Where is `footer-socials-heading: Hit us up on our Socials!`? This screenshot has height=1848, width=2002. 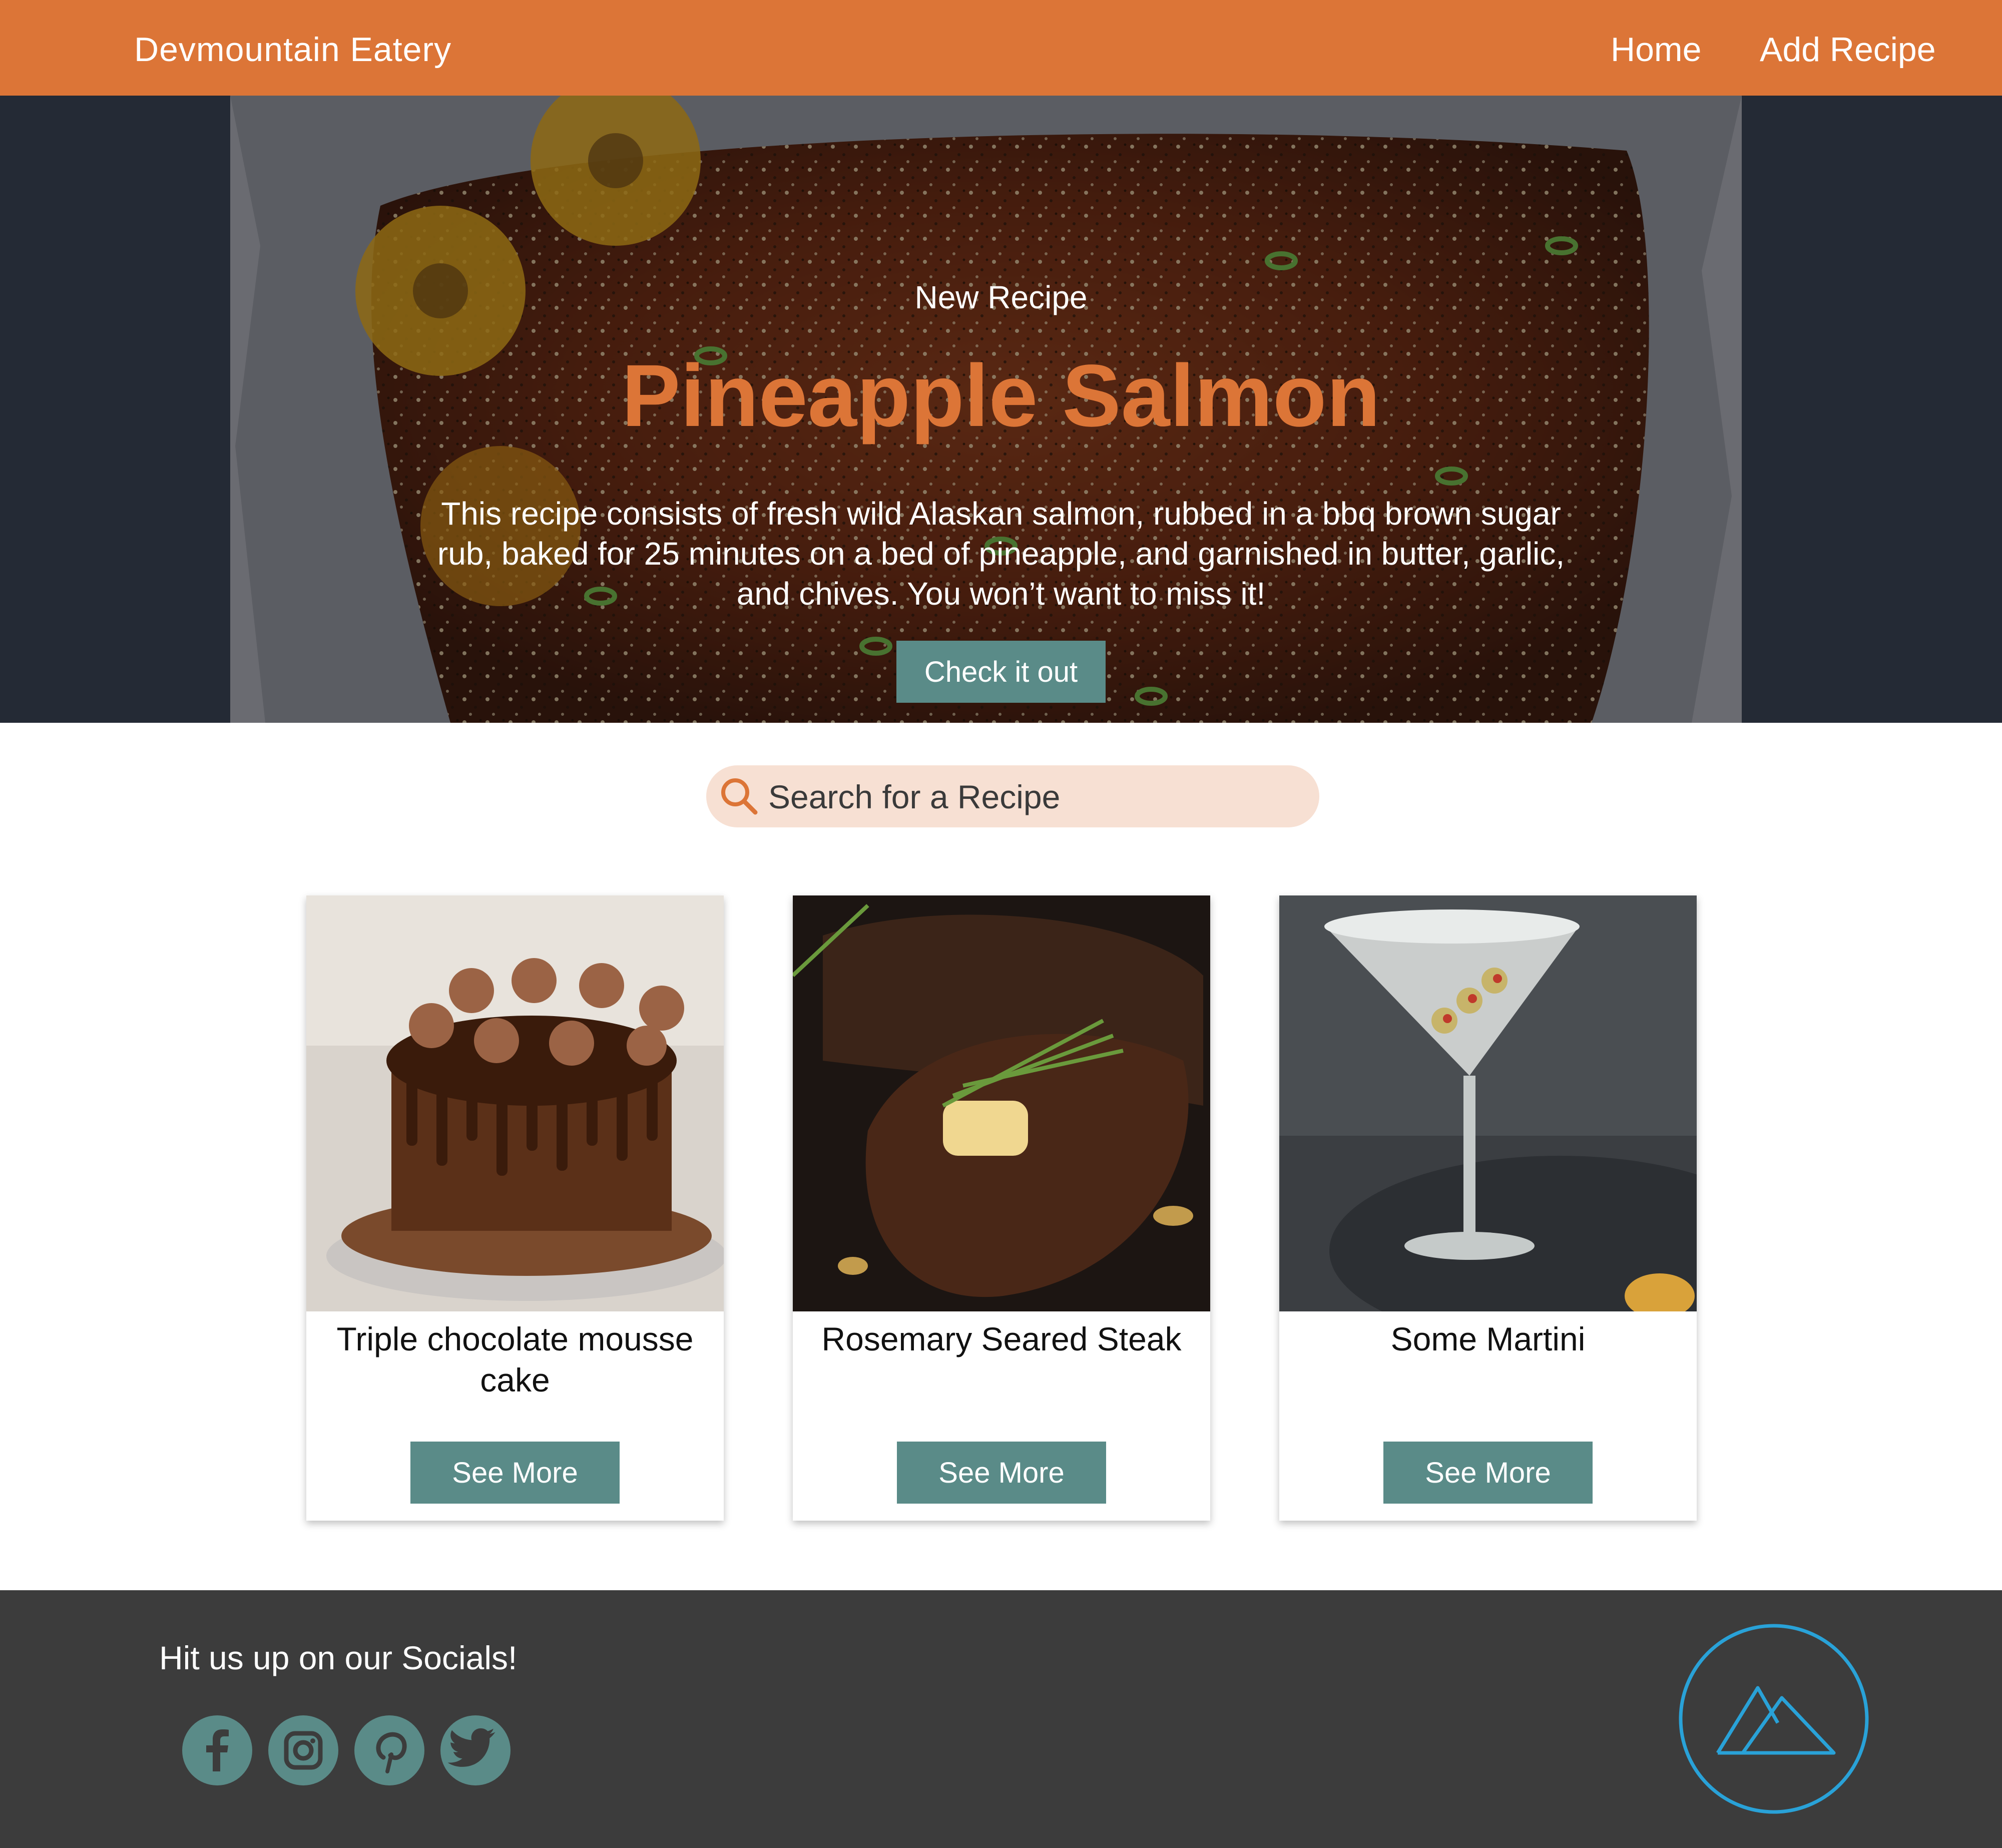 footer-socials-heading: Hit us up on our Socials! is located at coordinates (338, 1657).